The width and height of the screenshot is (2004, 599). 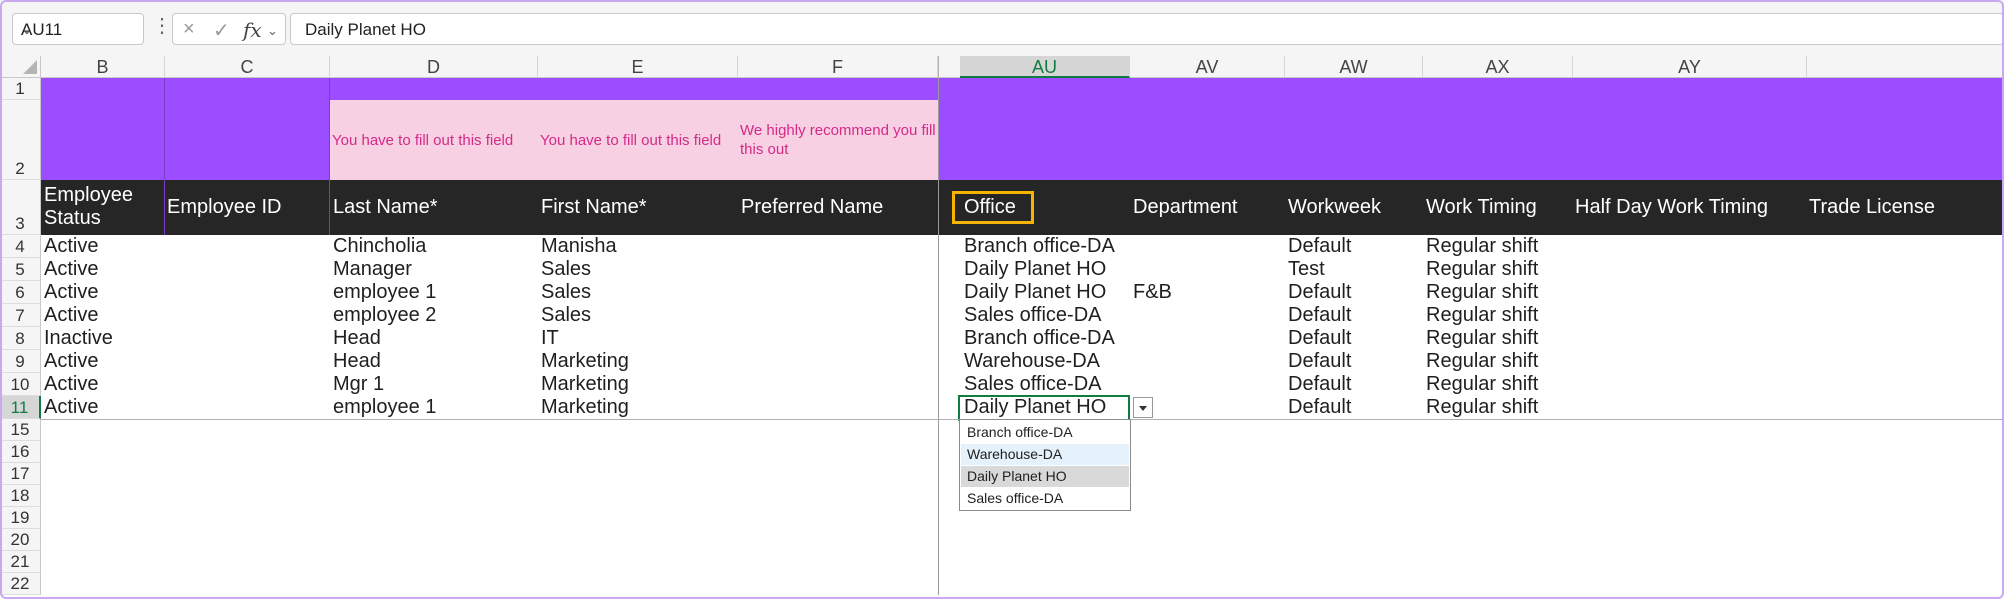 I want to click on cell-office-active: Daily Planet HO, so click(x=1035, y=407).